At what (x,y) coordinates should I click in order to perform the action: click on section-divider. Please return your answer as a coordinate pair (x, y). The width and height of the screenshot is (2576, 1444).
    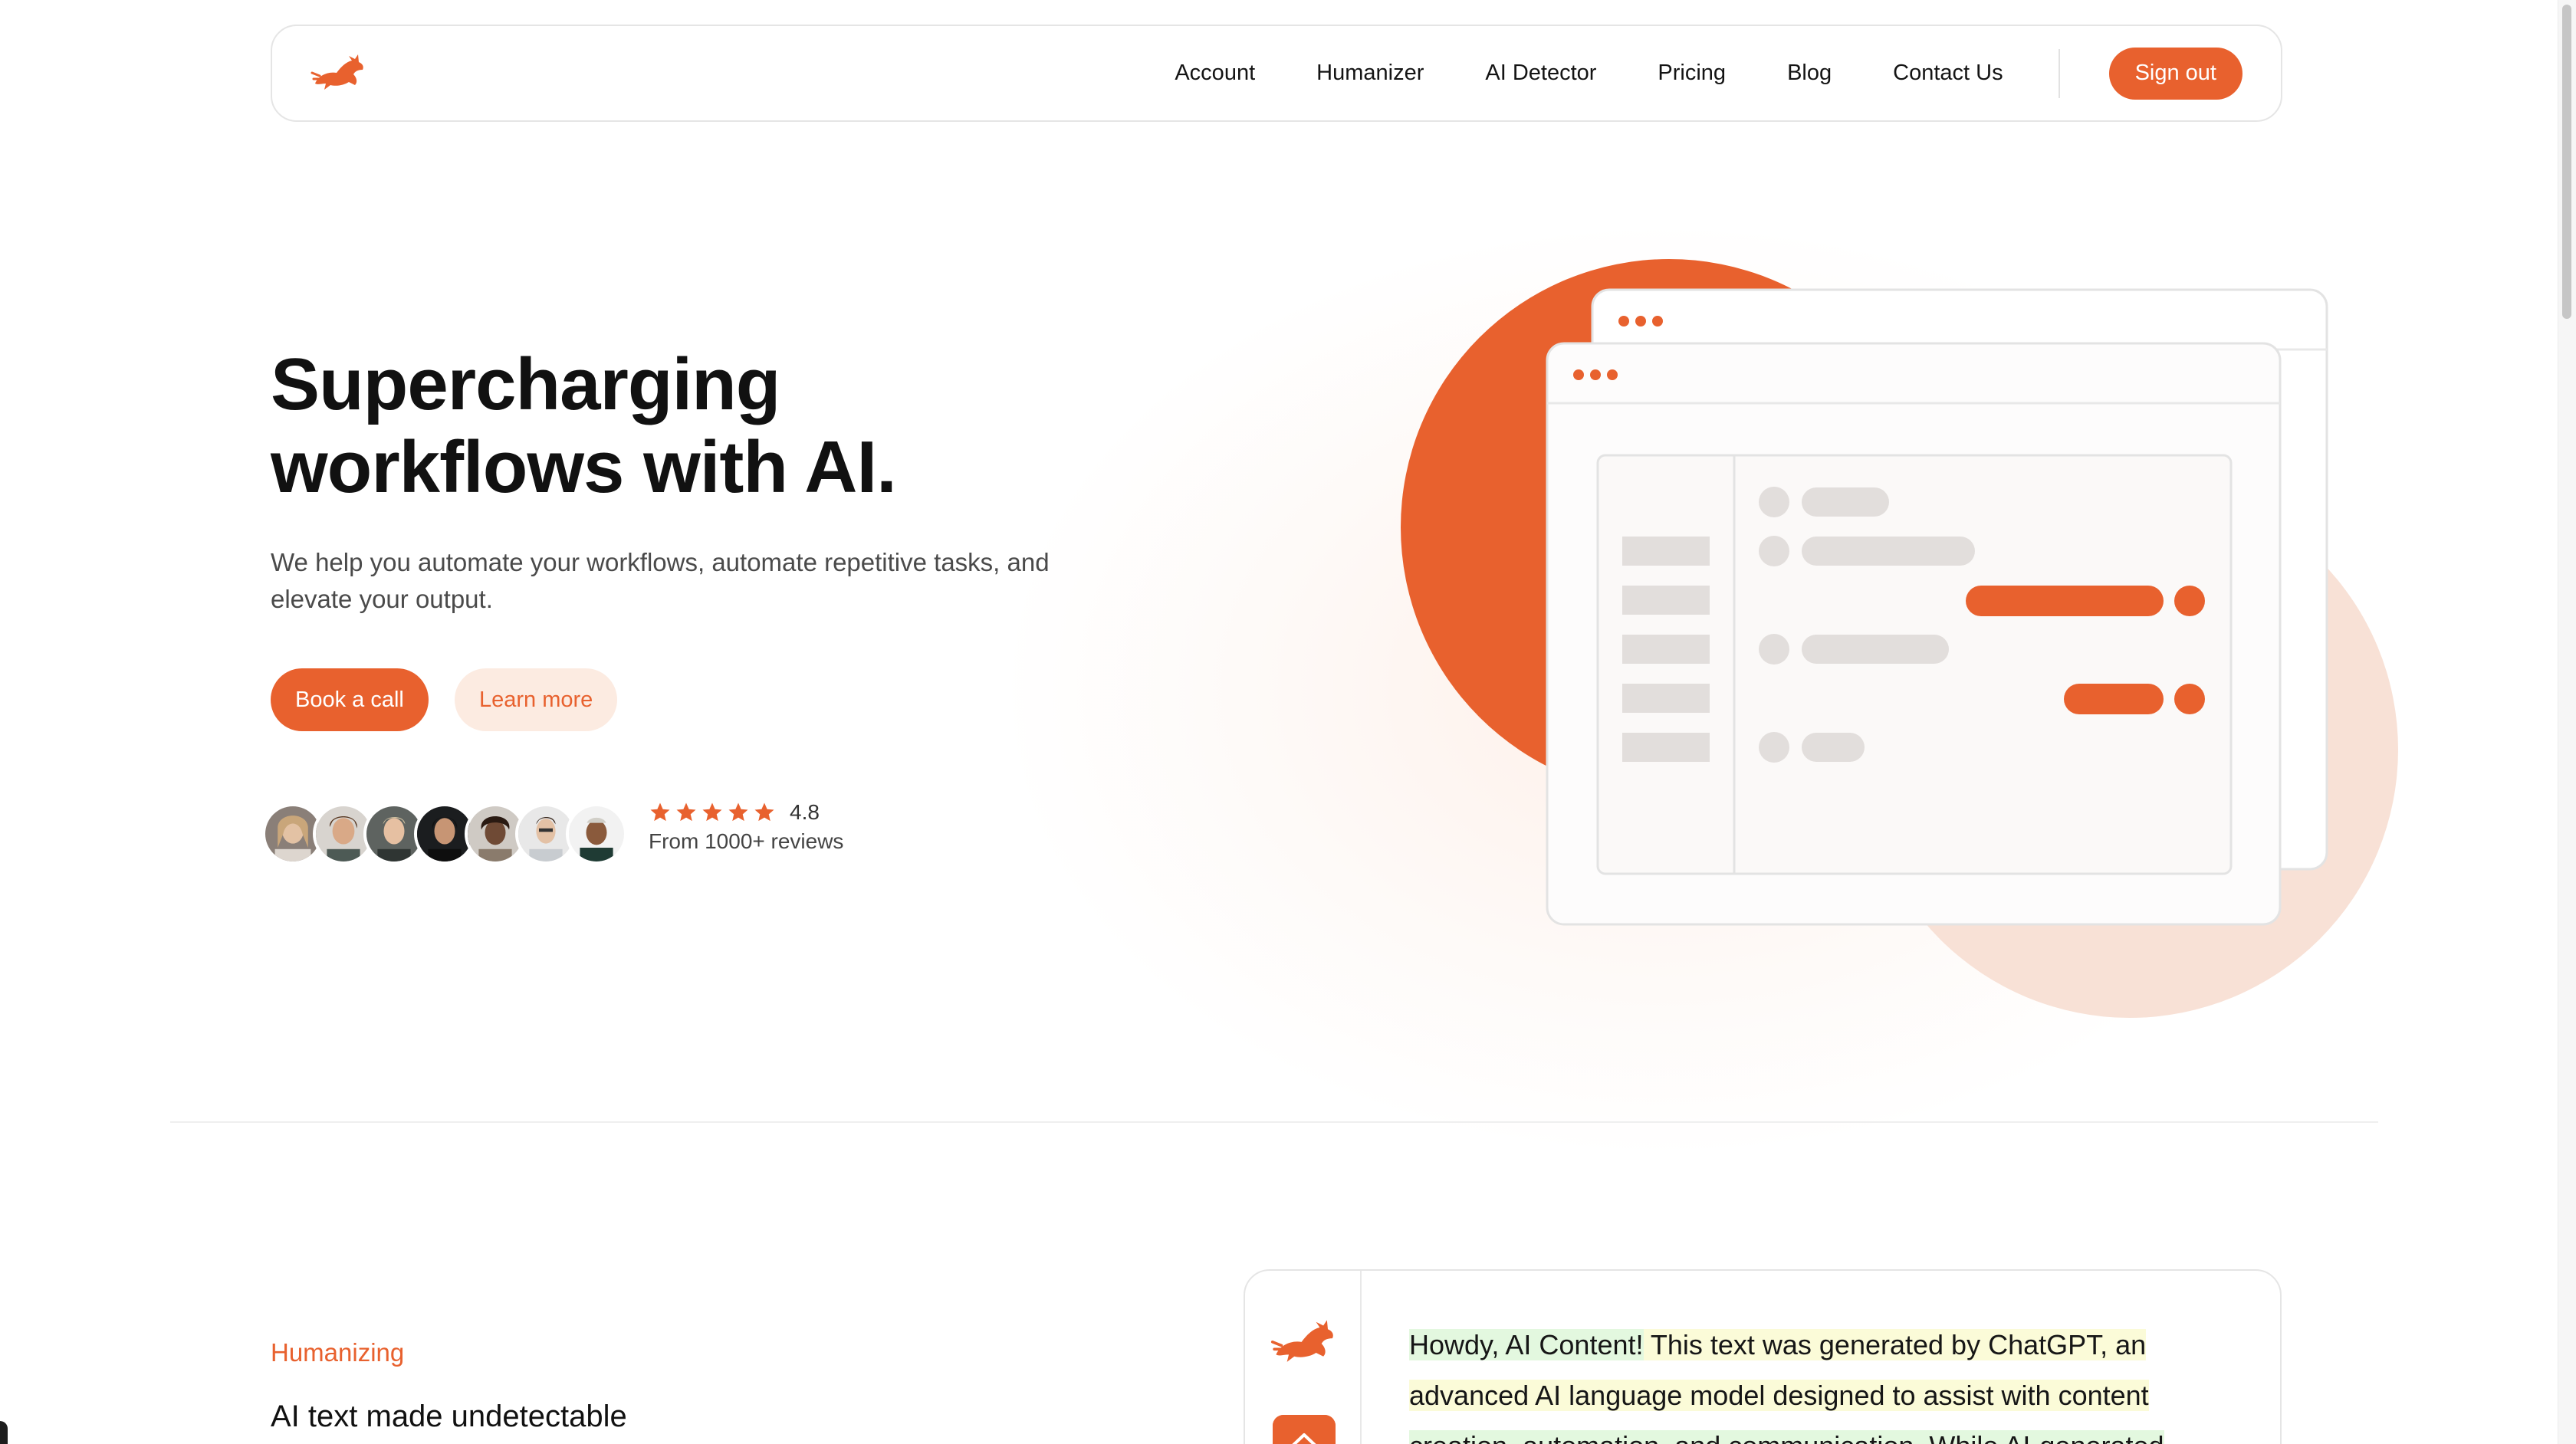
    Looking at the image, I should click on (1274, 1122).